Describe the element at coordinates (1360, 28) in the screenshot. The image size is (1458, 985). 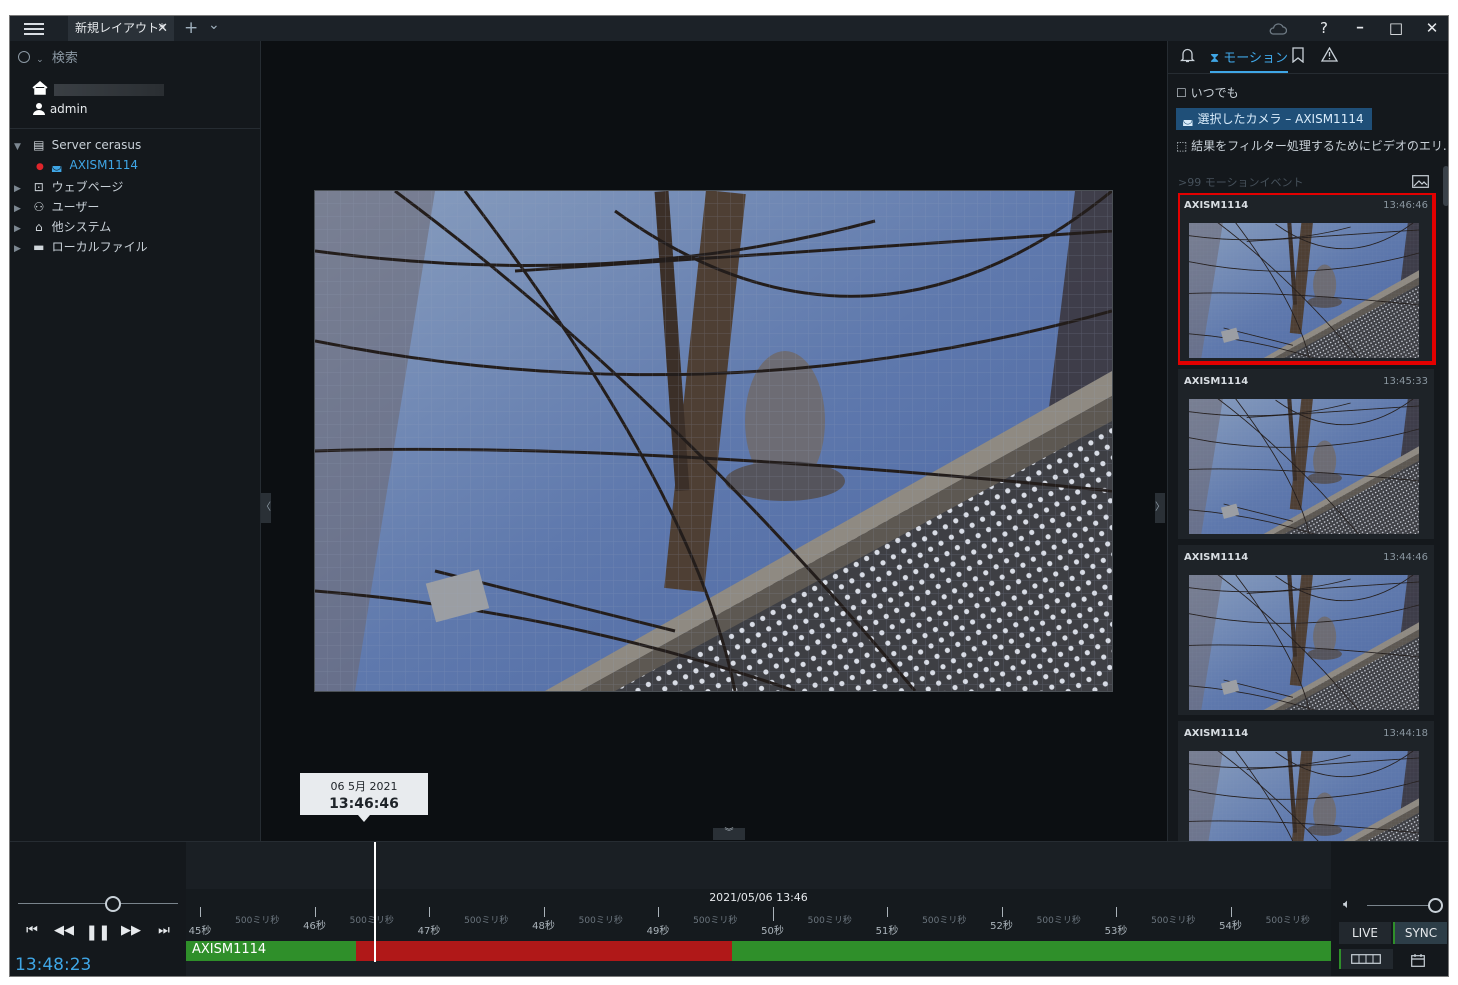
I see `minimize-button: ━` at that location.